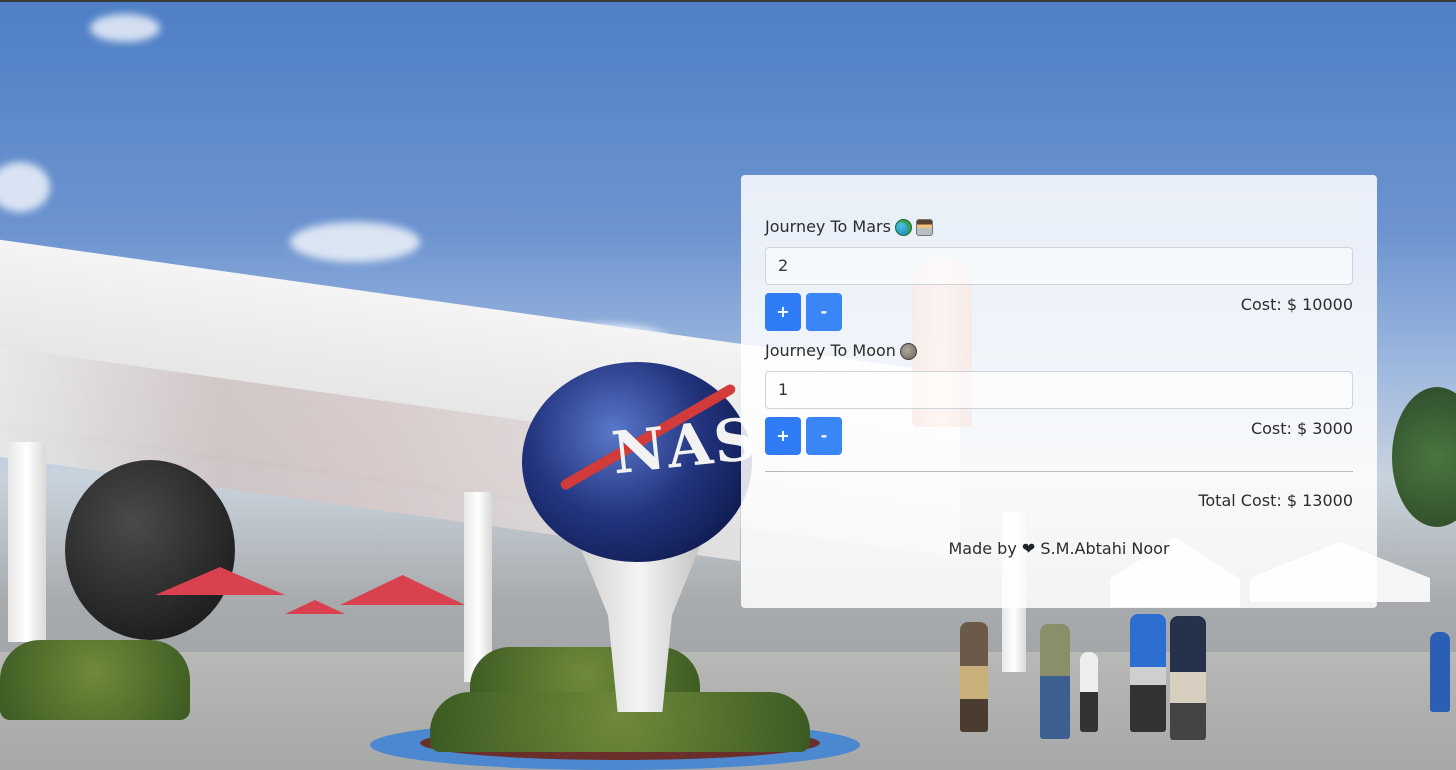  I want to click on mars-label-row: Journey To Mars, so click(1059, 227).